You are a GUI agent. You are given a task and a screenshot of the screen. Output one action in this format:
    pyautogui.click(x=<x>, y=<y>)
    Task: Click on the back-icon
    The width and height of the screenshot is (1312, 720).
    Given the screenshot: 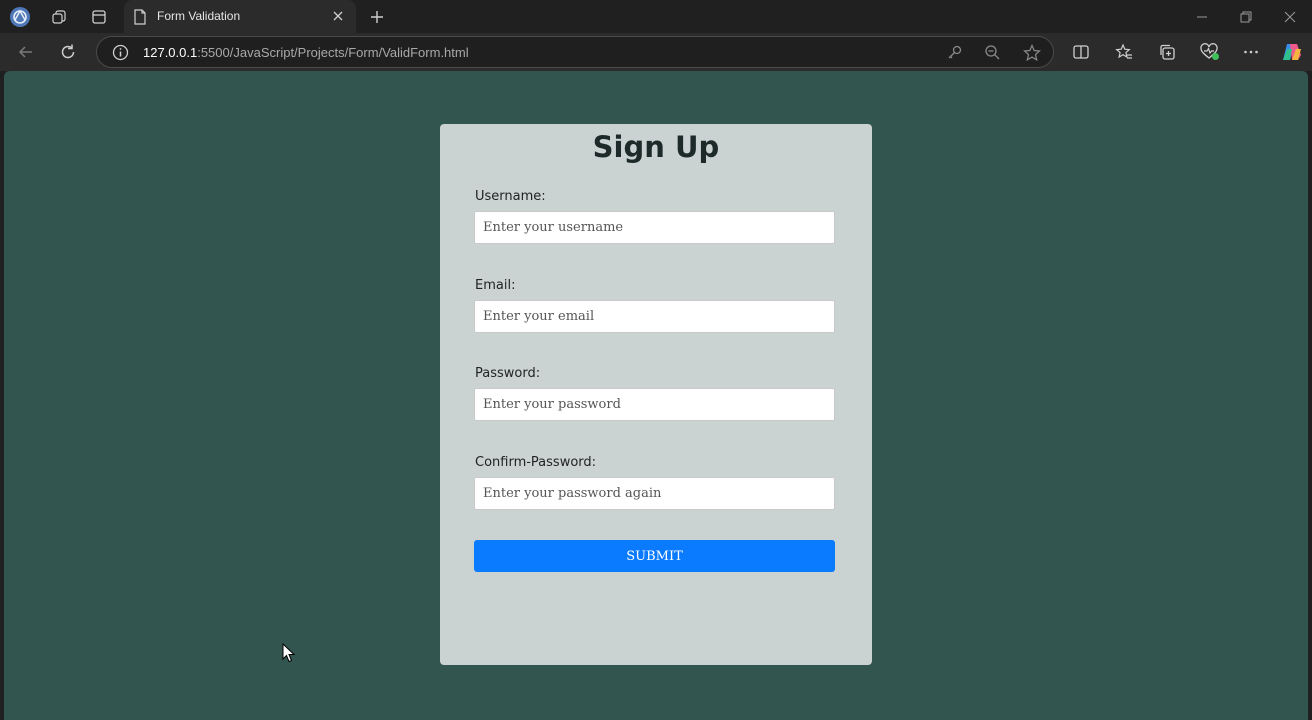 What is the action you would take?
    pyautogui.click(x=26, y=52)
    